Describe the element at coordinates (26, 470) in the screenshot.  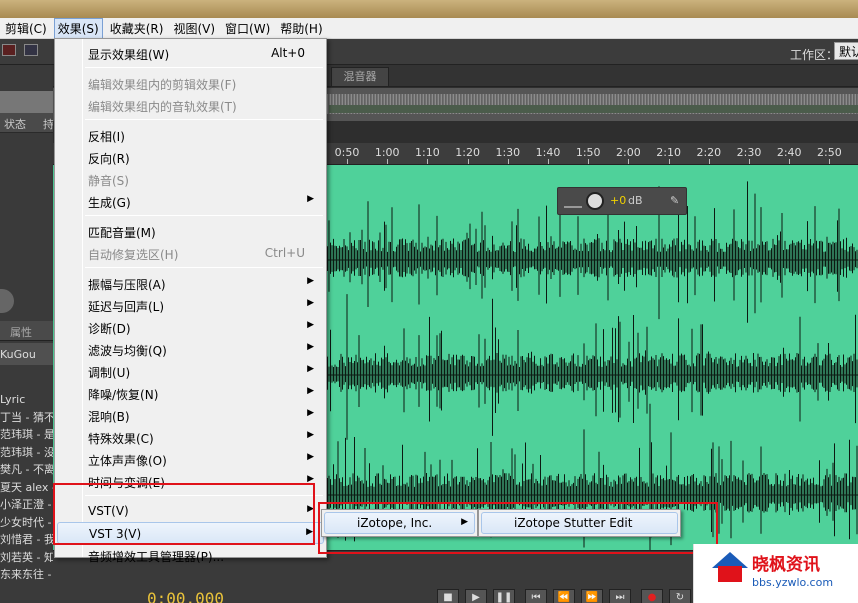
I see `file-list-item: 樊凡 - 不离` at that location.